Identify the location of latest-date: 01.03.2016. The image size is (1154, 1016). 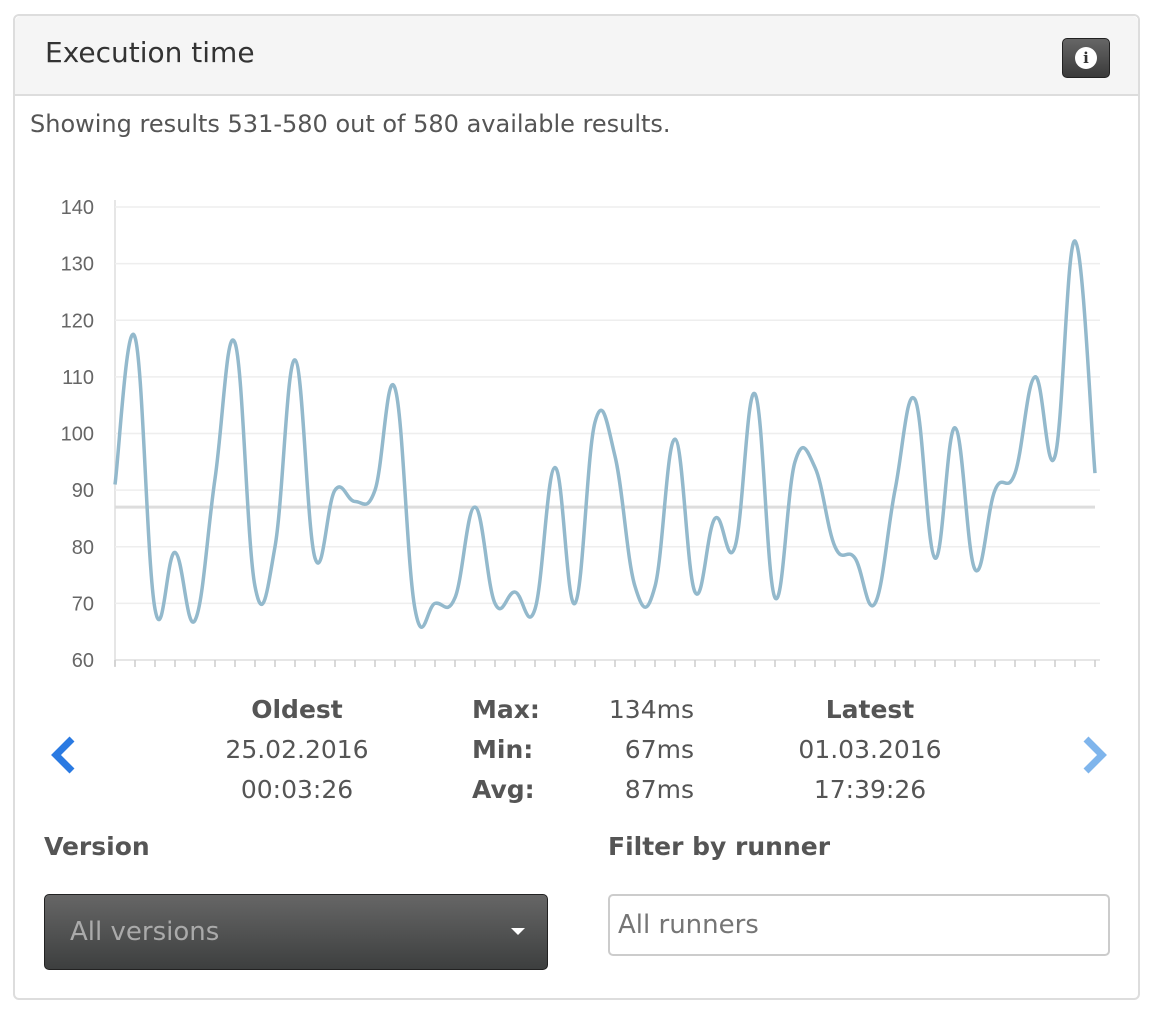
(870, 749).